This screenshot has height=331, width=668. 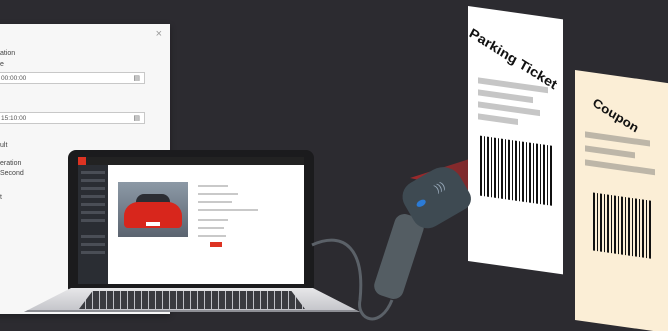 I want to click on coupon: Coupon, so click(x=621, y=200).